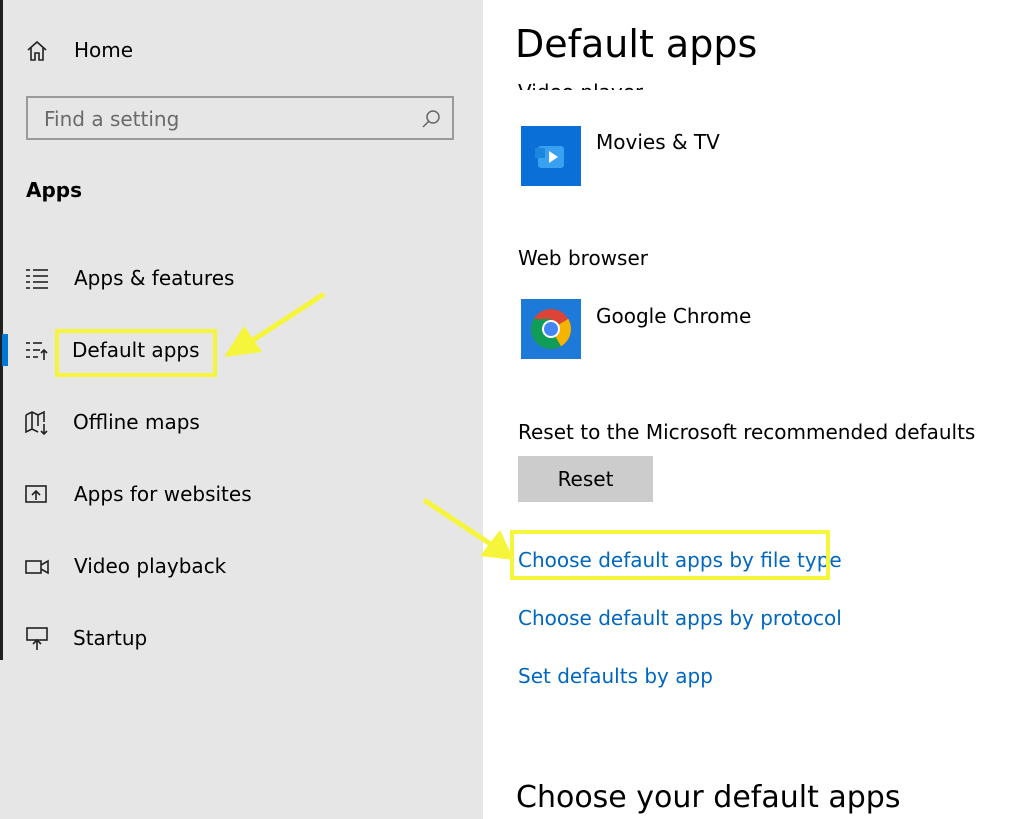  Describe the element at coordinates (708, 797) in the screenshot. I see `section-heading-choose-default-apps: Choose your default apps` at that location.